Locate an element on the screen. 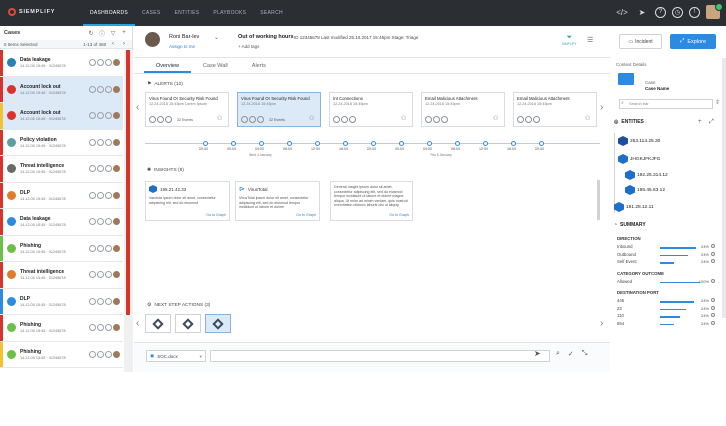 The image size is (726, 426). tab-case-wall: Case Wall is located at coordinates (215, 65).